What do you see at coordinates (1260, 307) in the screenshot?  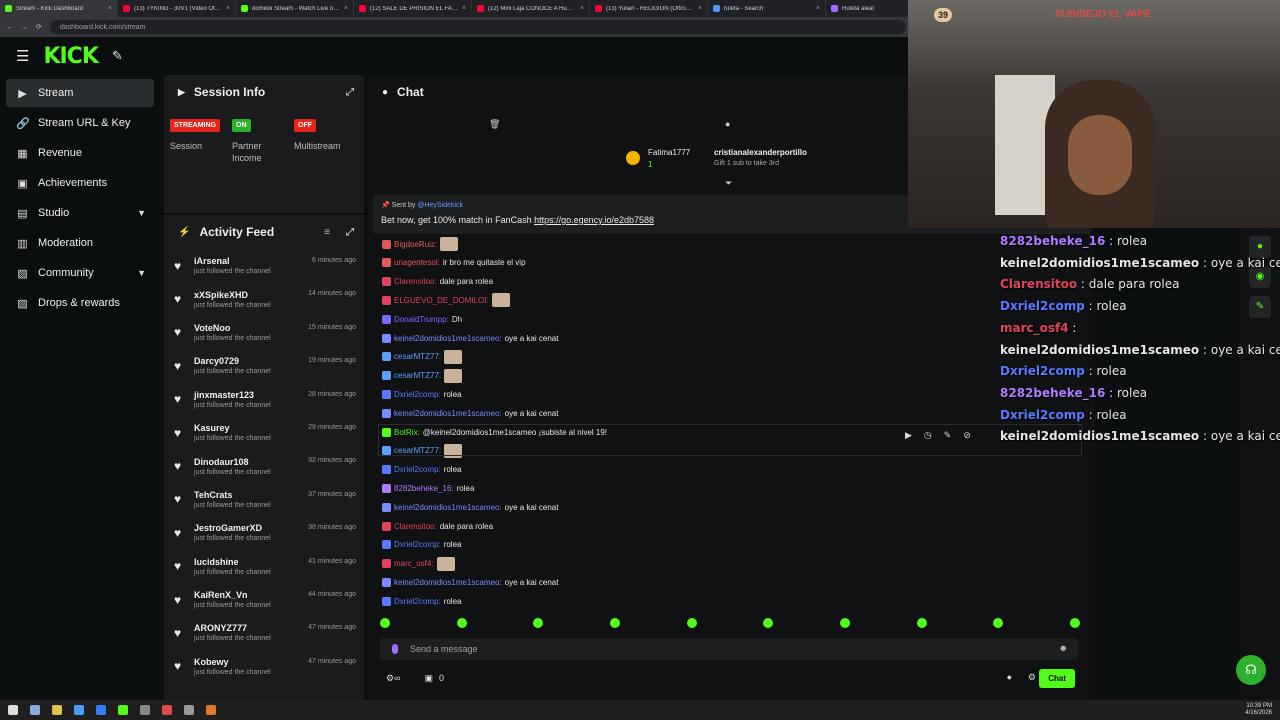 I see `wrench-icon: ✎` at bounding box center [1260, 307].